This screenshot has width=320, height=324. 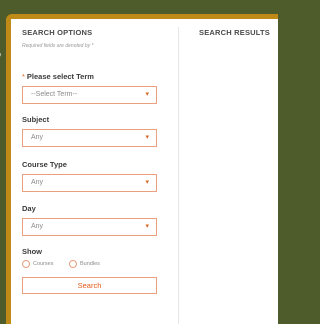 What do you see at coordinates (37, 226) in the screenshot?
I see `day-select-value: Any` at bounding box center [37, 226].